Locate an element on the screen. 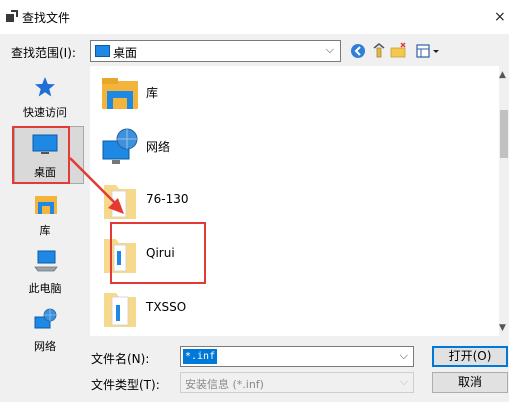 The height and width of the screenshot is (402, 509). place-this-pc: 此电脑 is located at coordinates (45, 272).